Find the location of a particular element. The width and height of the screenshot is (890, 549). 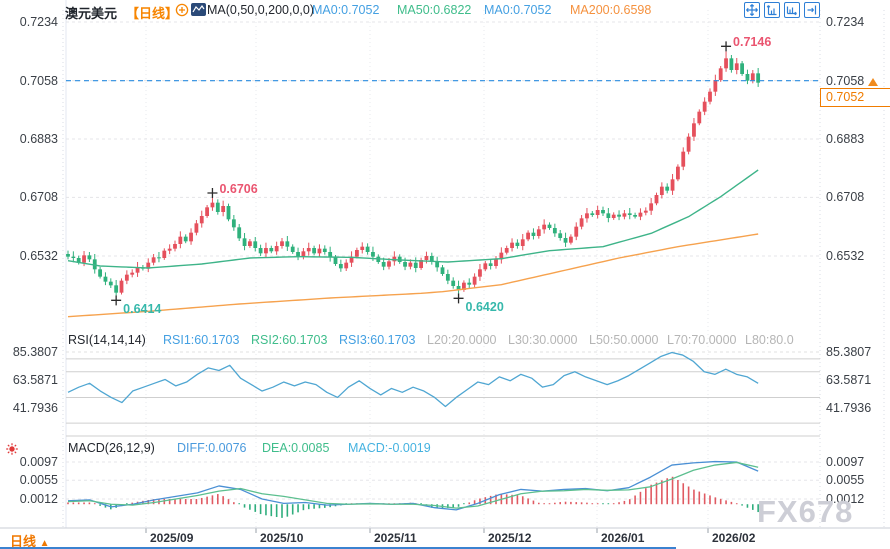

period-label: 【日线】 is located at coordinates (152, 13).